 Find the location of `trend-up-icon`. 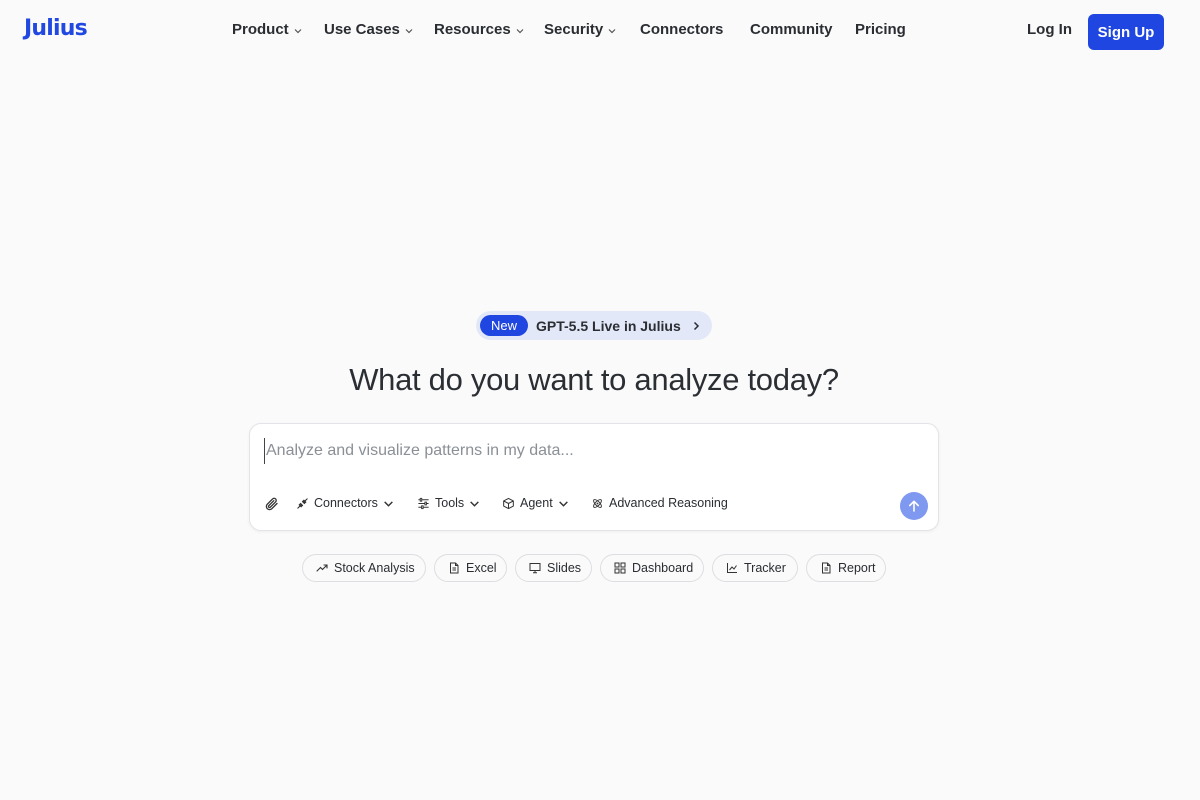

trend-up-icon is located at coordinates (322, 568).